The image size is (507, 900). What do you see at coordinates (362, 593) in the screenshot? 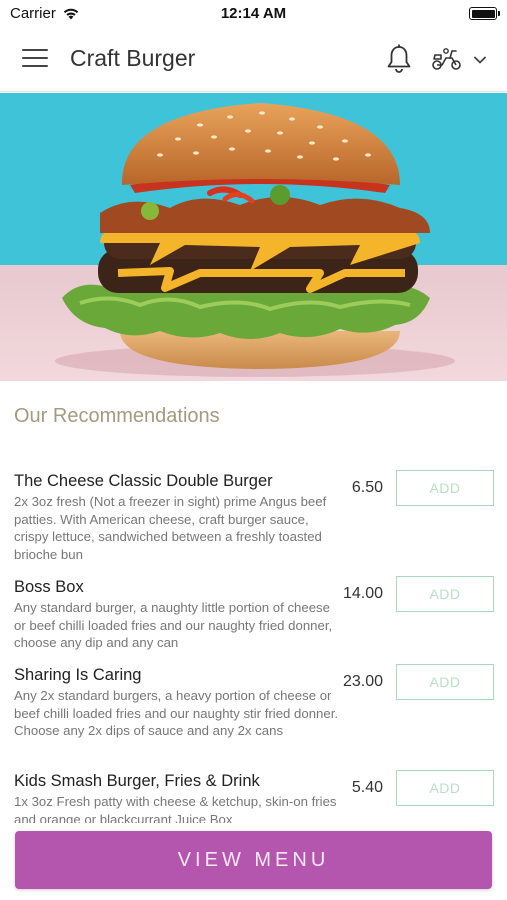
I see `item-price: 14.00` at bounding box center [362, 593].